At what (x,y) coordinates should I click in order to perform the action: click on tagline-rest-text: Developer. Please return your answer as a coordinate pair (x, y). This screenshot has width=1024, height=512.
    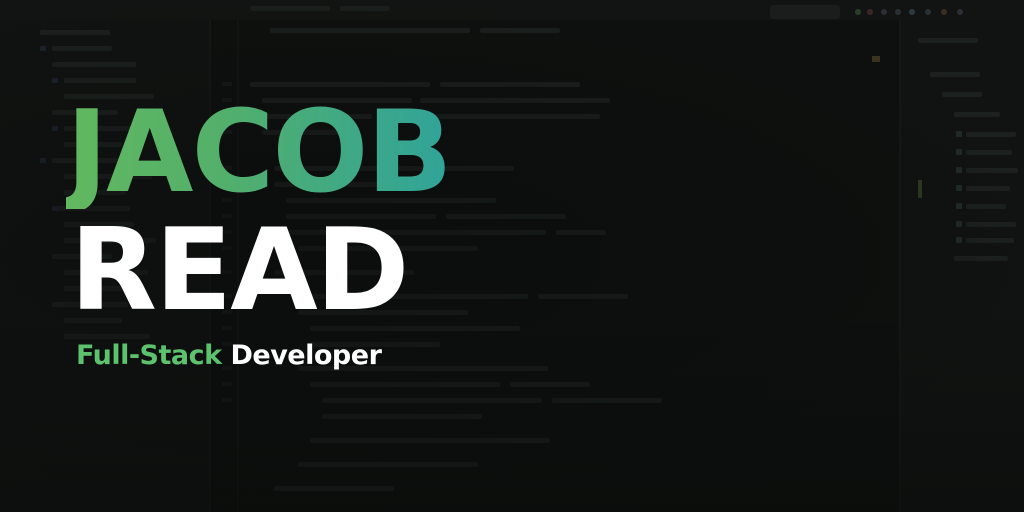
    Looking at the image, I should click on (306, 355).